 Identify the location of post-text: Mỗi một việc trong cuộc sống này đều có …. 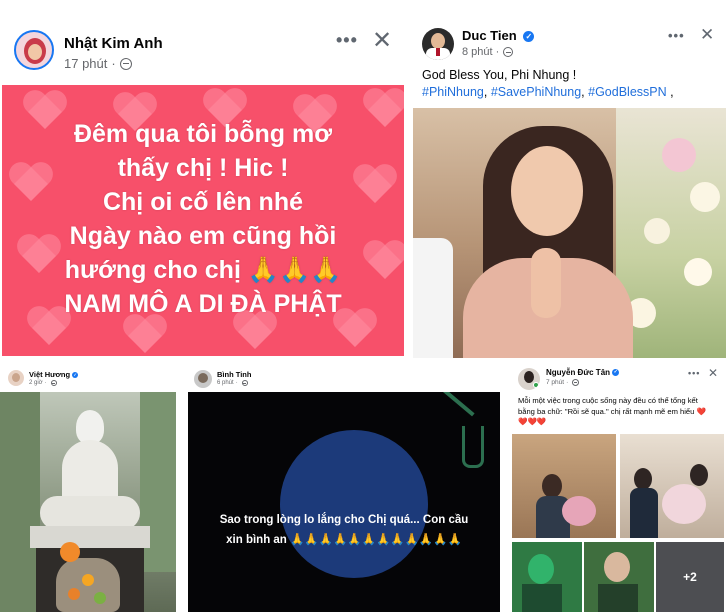
(612, 411).